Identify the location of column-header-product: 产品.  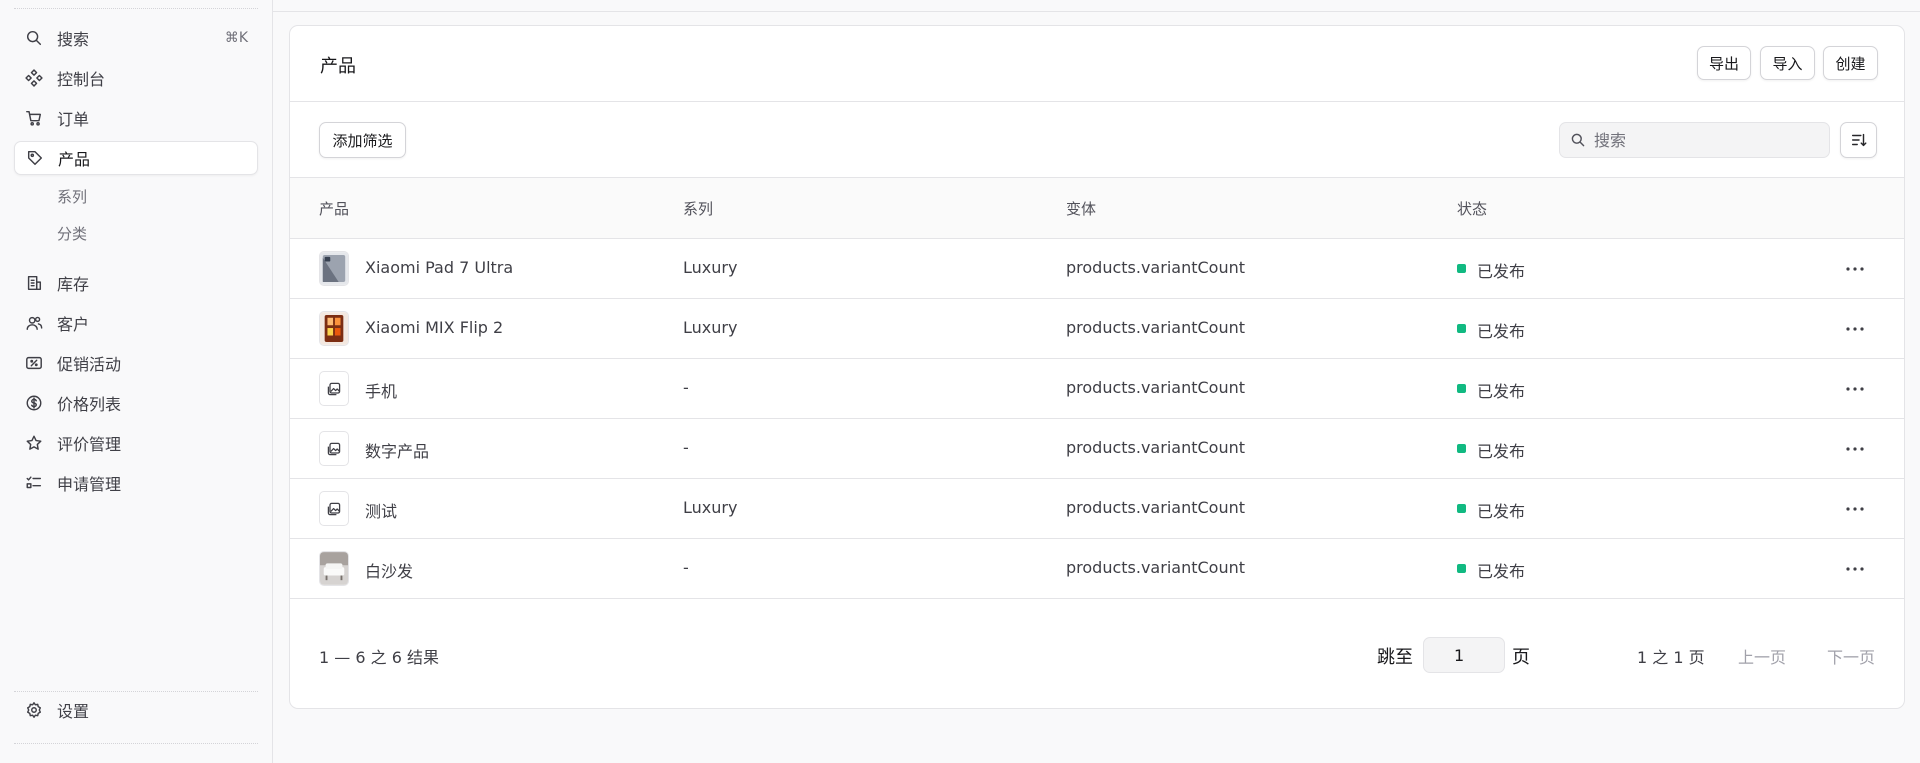
(334, 208).